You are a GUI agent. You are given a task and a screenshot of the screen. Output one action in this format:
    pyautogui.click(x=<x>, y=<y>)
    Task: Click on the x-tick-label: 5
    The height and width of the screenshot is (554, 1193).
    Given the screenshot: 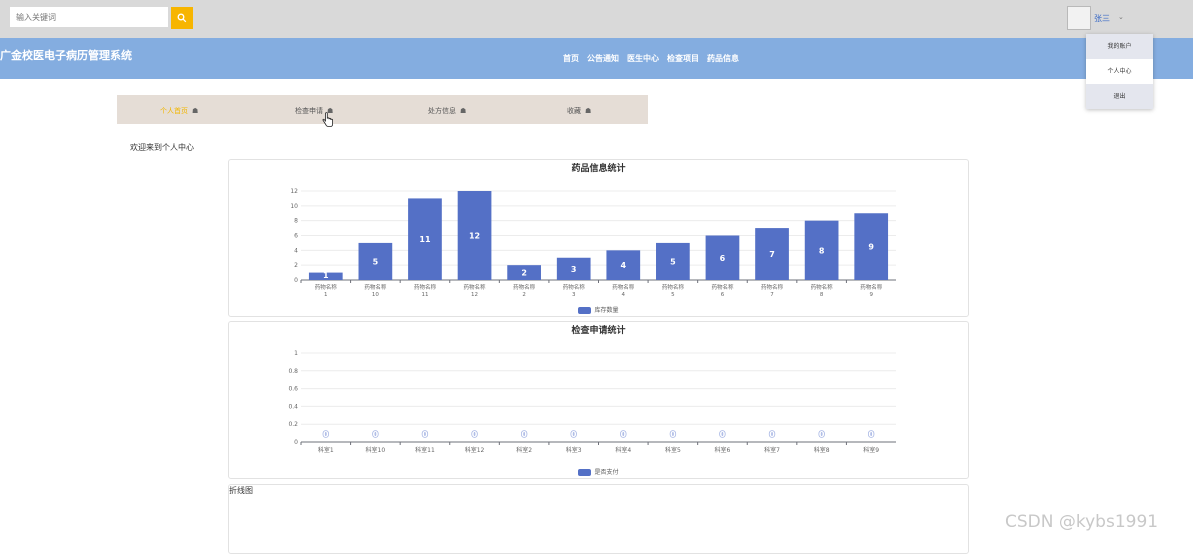 What is the action you would take?
    pyautogui.click(x=673, y=295)
    